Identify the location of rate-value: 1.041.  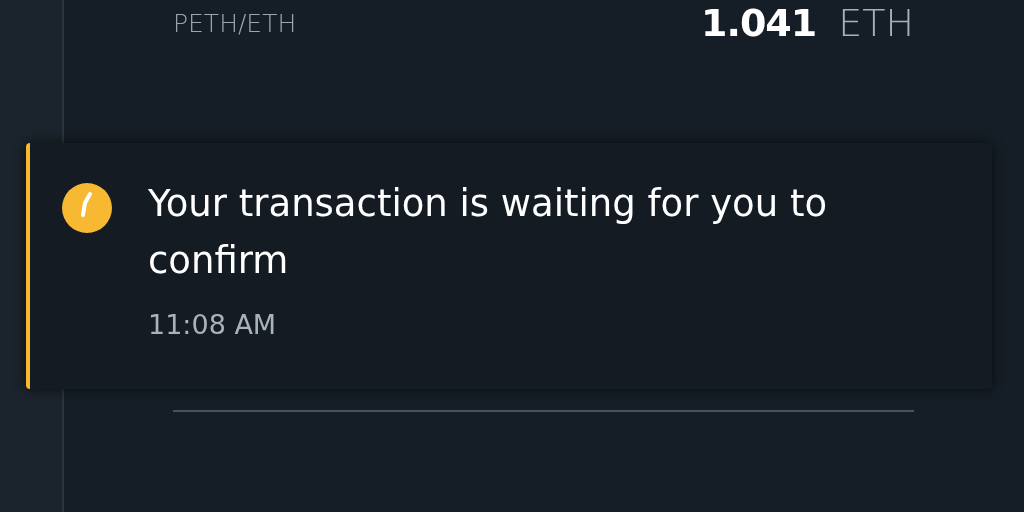
(759, 23).